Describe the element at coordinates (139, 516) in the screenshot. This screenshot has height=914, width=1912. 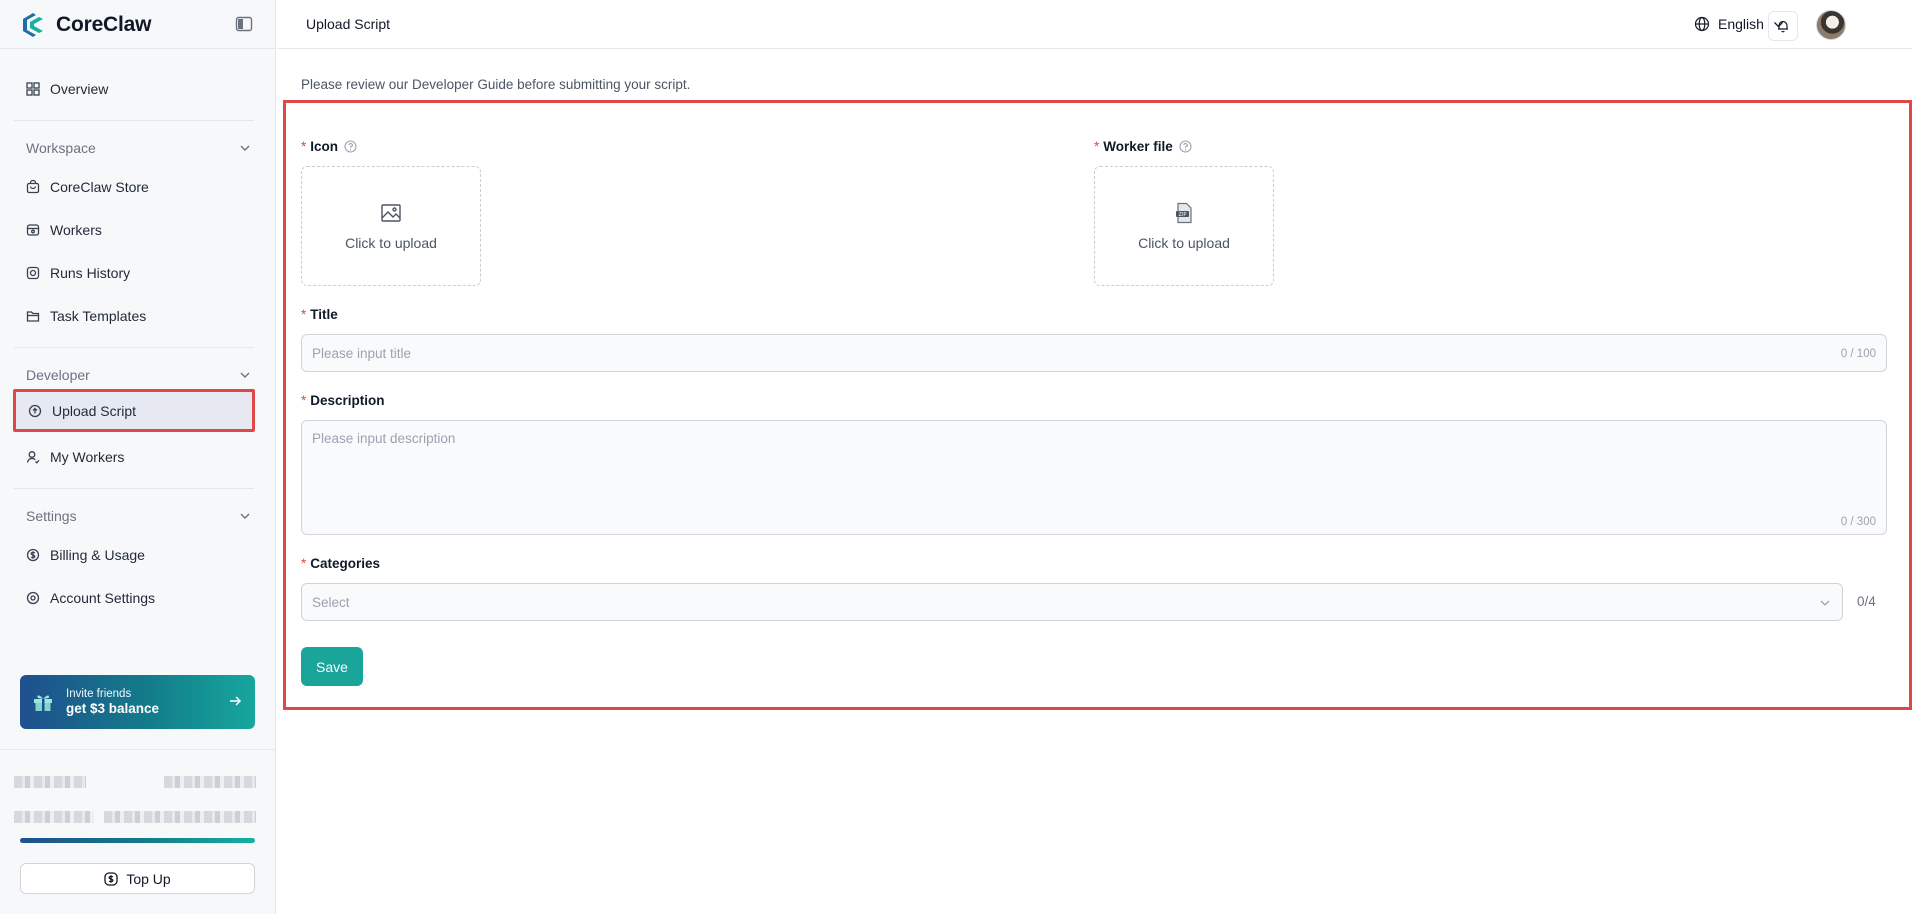
I see `section-settings: Settings` at that location.